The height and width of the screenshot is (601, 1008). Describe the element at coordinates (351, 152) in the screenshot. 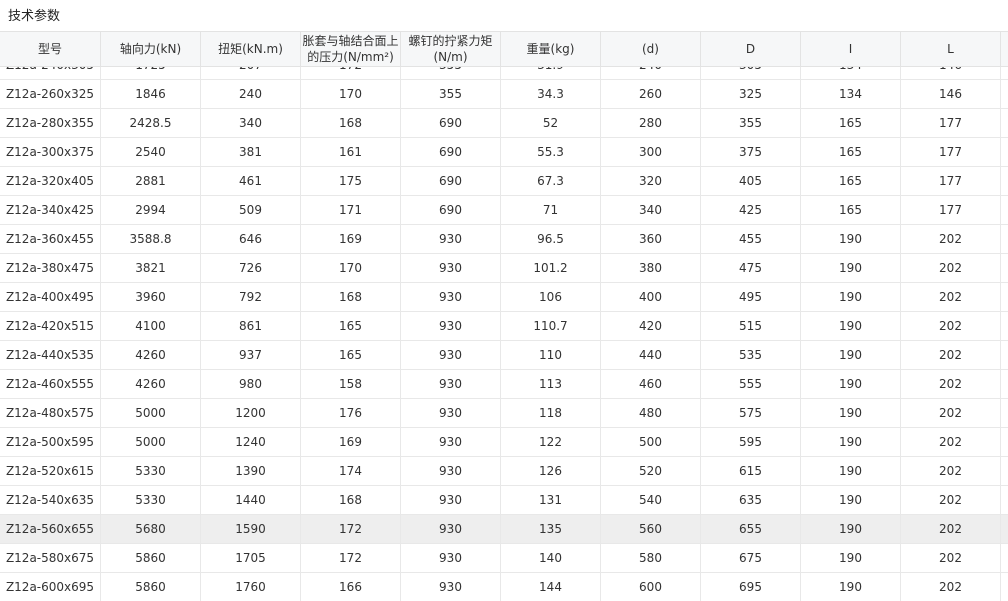

I see `cell-contact-pressure: 161` at that location.